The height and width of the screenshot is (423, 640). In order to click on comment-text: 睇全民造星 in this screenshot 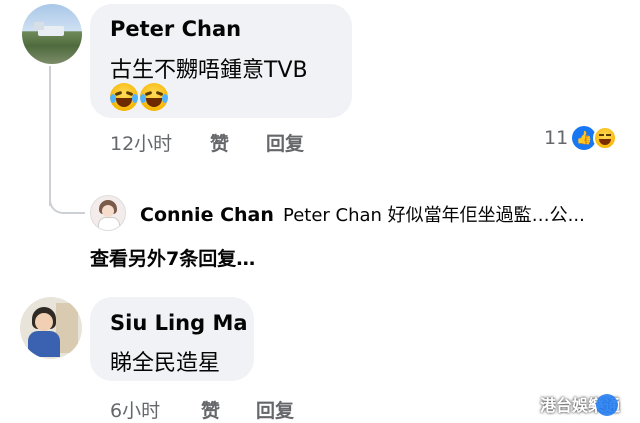, I will do `click(165, 363)`.